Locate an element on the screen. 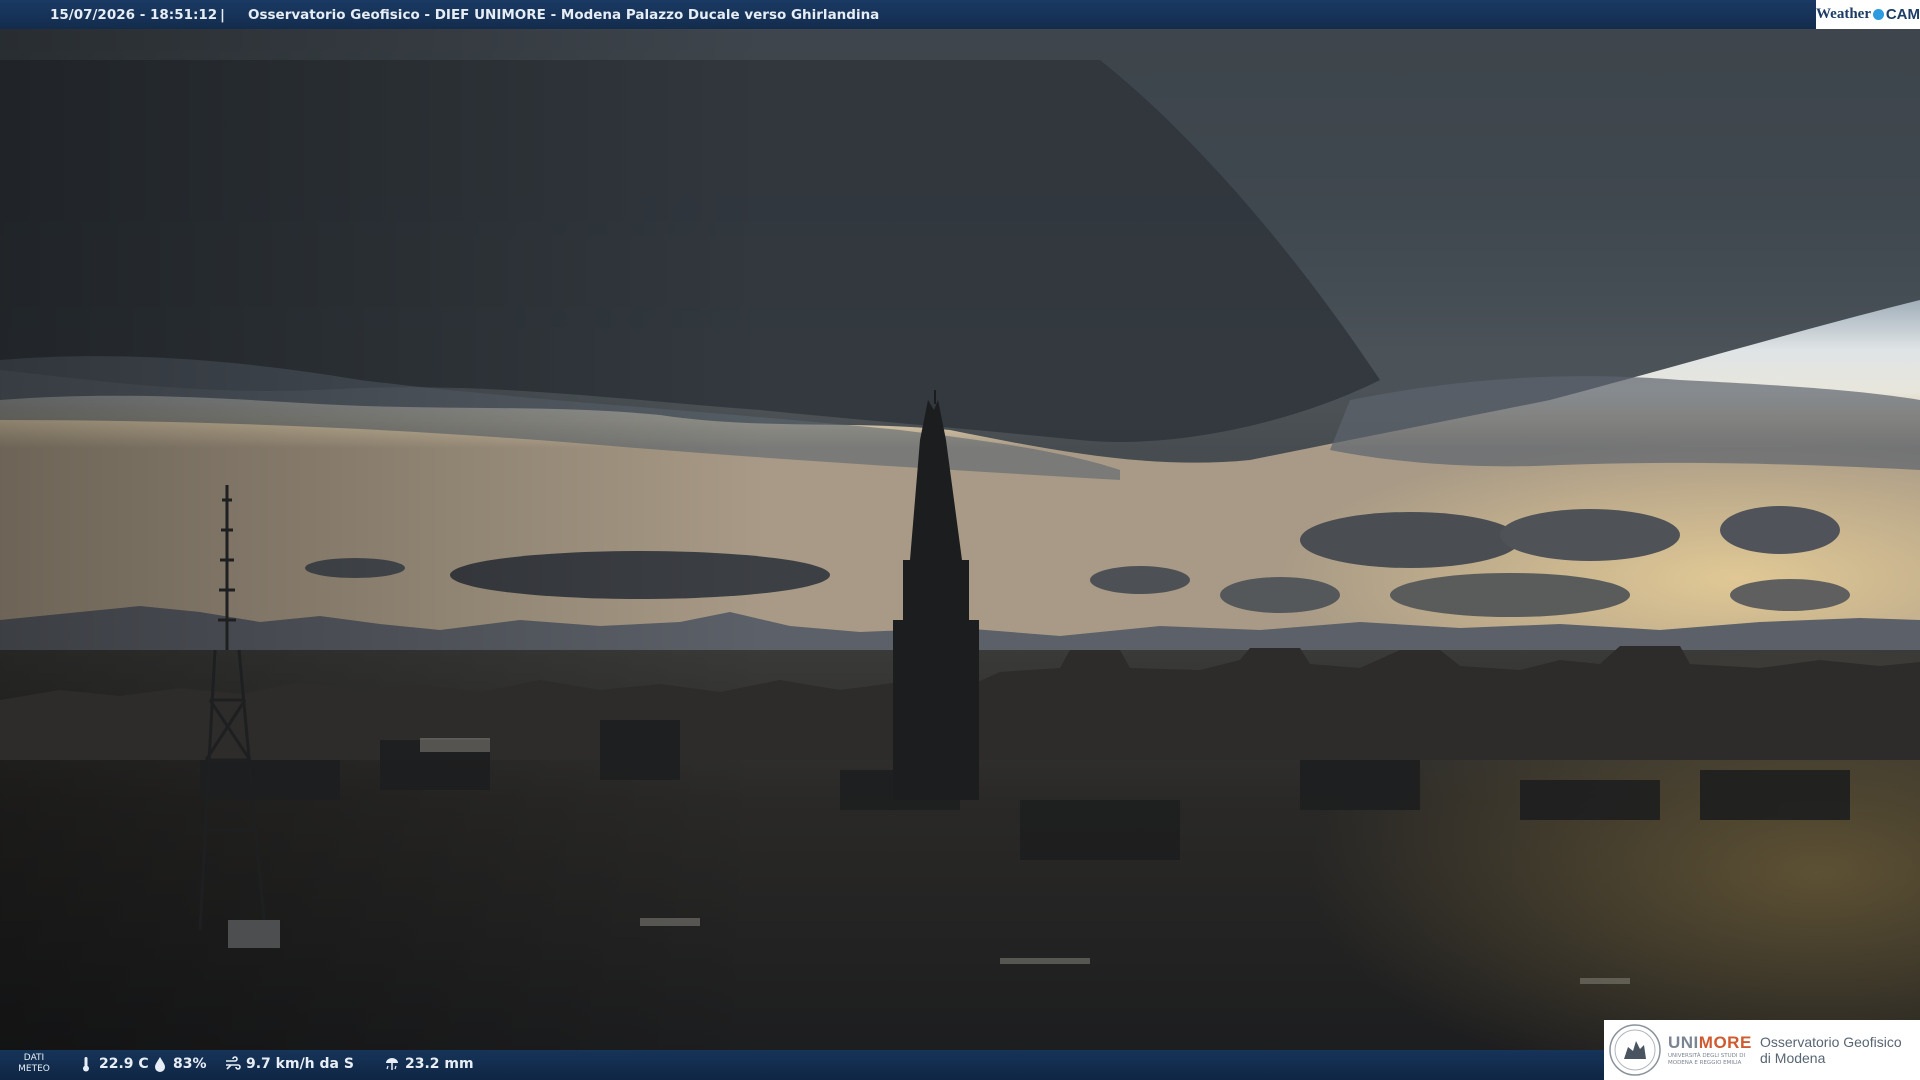 Image resolution: width=1920 pixels, height=1080 pixels. meteo-label: DATI METEO is located at coordinates (34, 1064).